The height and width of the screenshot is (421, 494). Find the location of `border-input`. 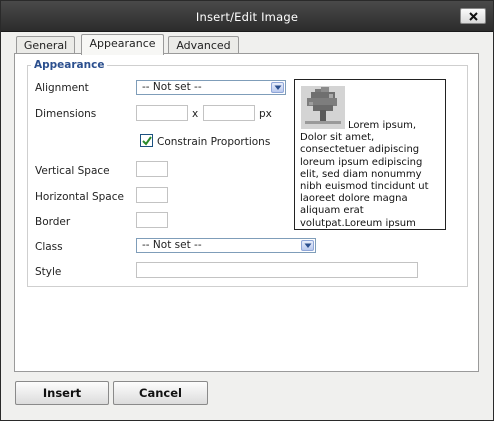

border-input is located at coordinates (152, 220).